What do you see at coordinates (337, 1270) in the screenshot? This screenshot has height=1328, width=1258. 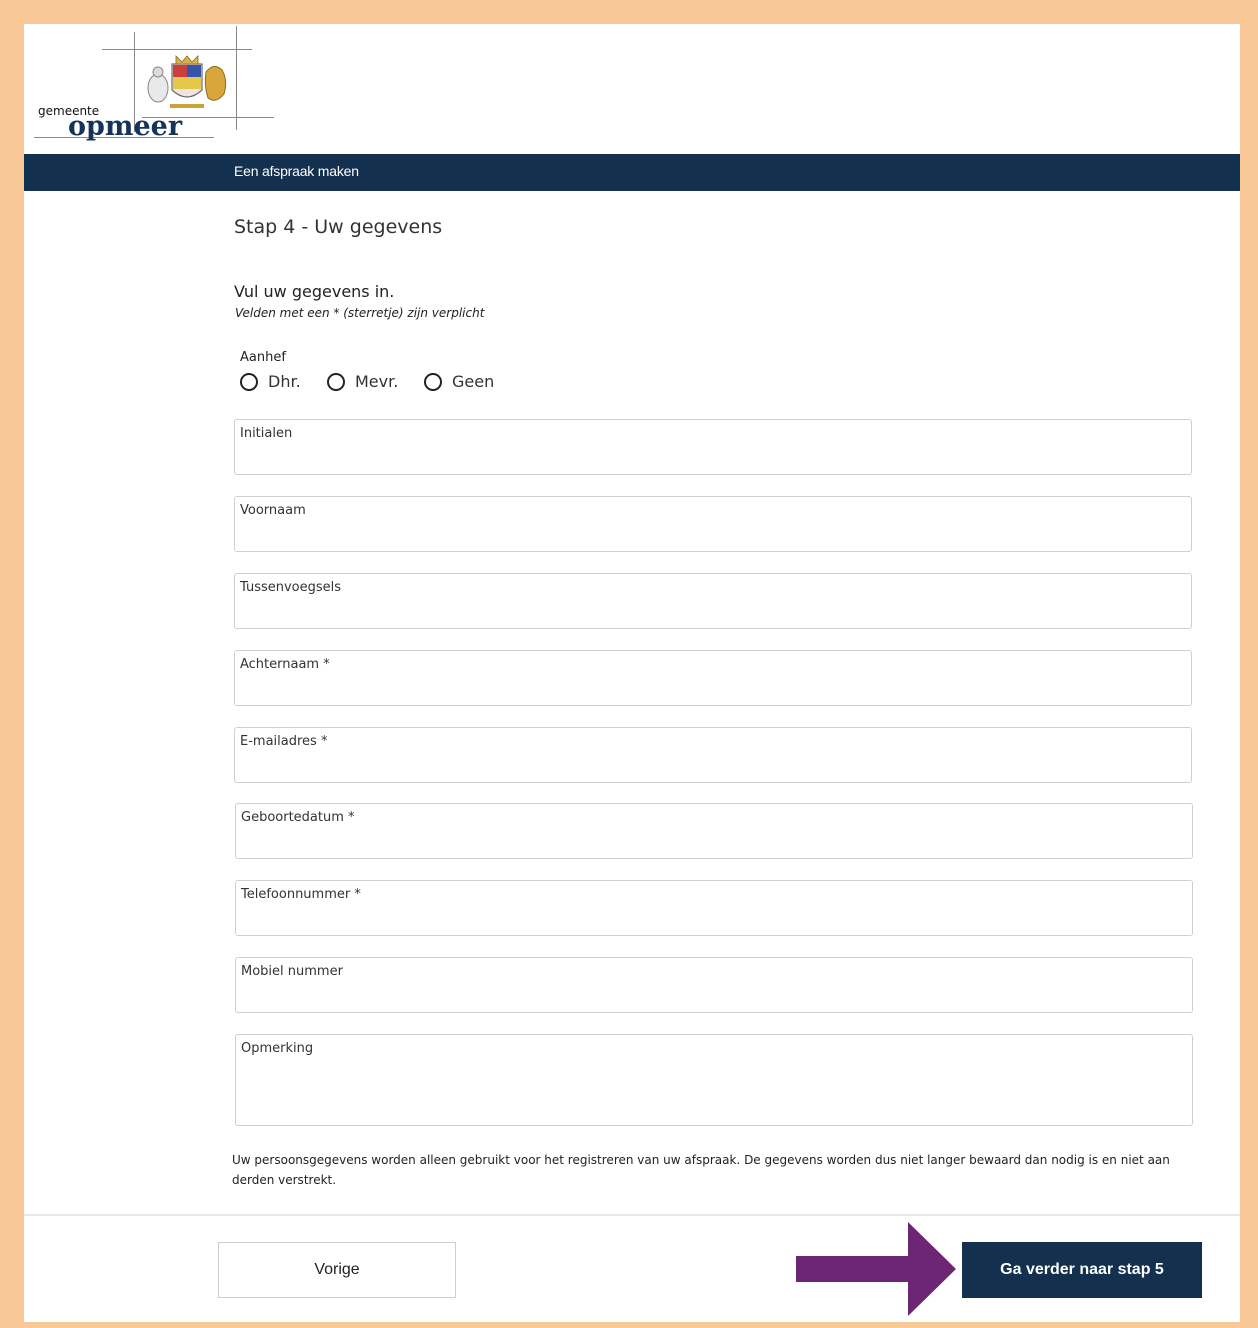 I see `previous-button: Vorige` at bounding box center [337, 1270].